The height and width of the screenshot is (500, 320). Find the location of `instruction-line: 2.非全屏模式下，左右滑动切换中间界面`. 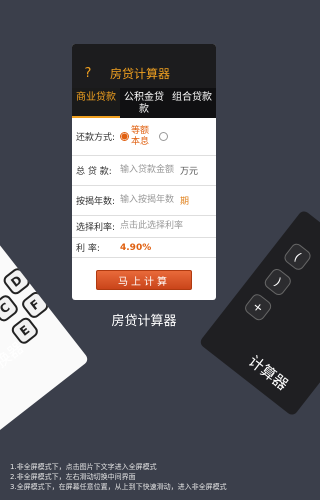

instruction-line: 2.非全屏模式下，左右滑动切换中间界面 is located at coordinates (73, 477).